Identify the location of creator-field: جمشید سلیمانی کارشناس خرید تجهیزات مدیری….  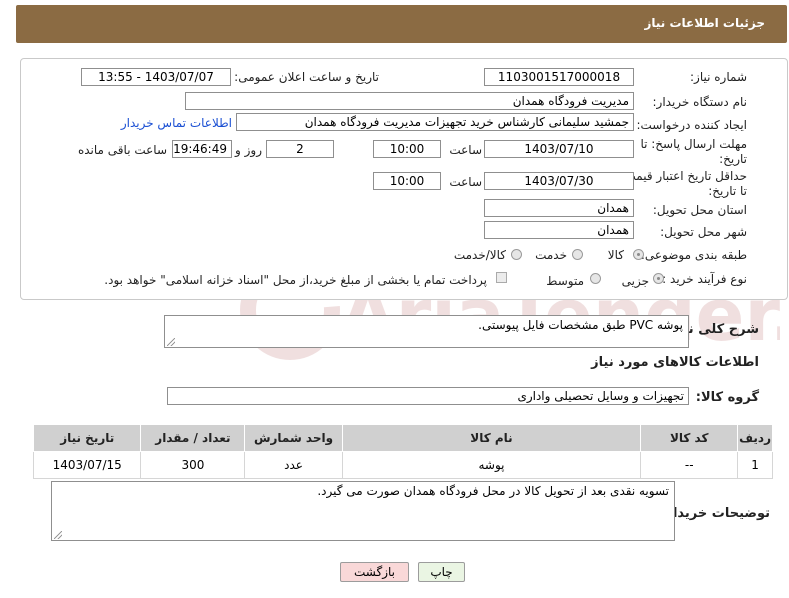
(435, 122).